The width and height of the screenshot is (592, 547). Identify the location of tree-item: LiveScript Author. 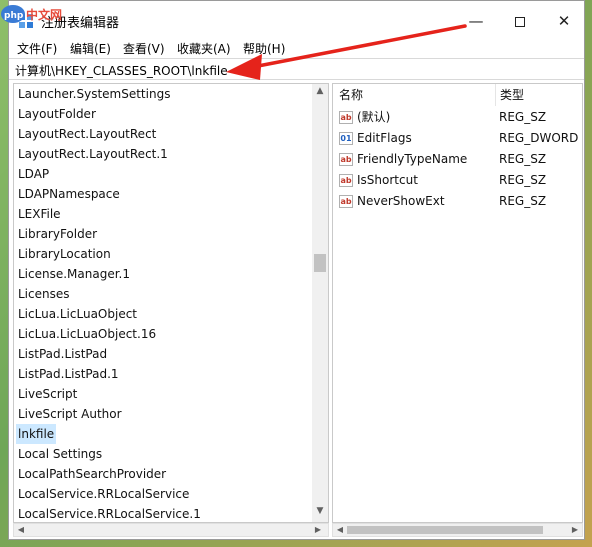
(70, 414).